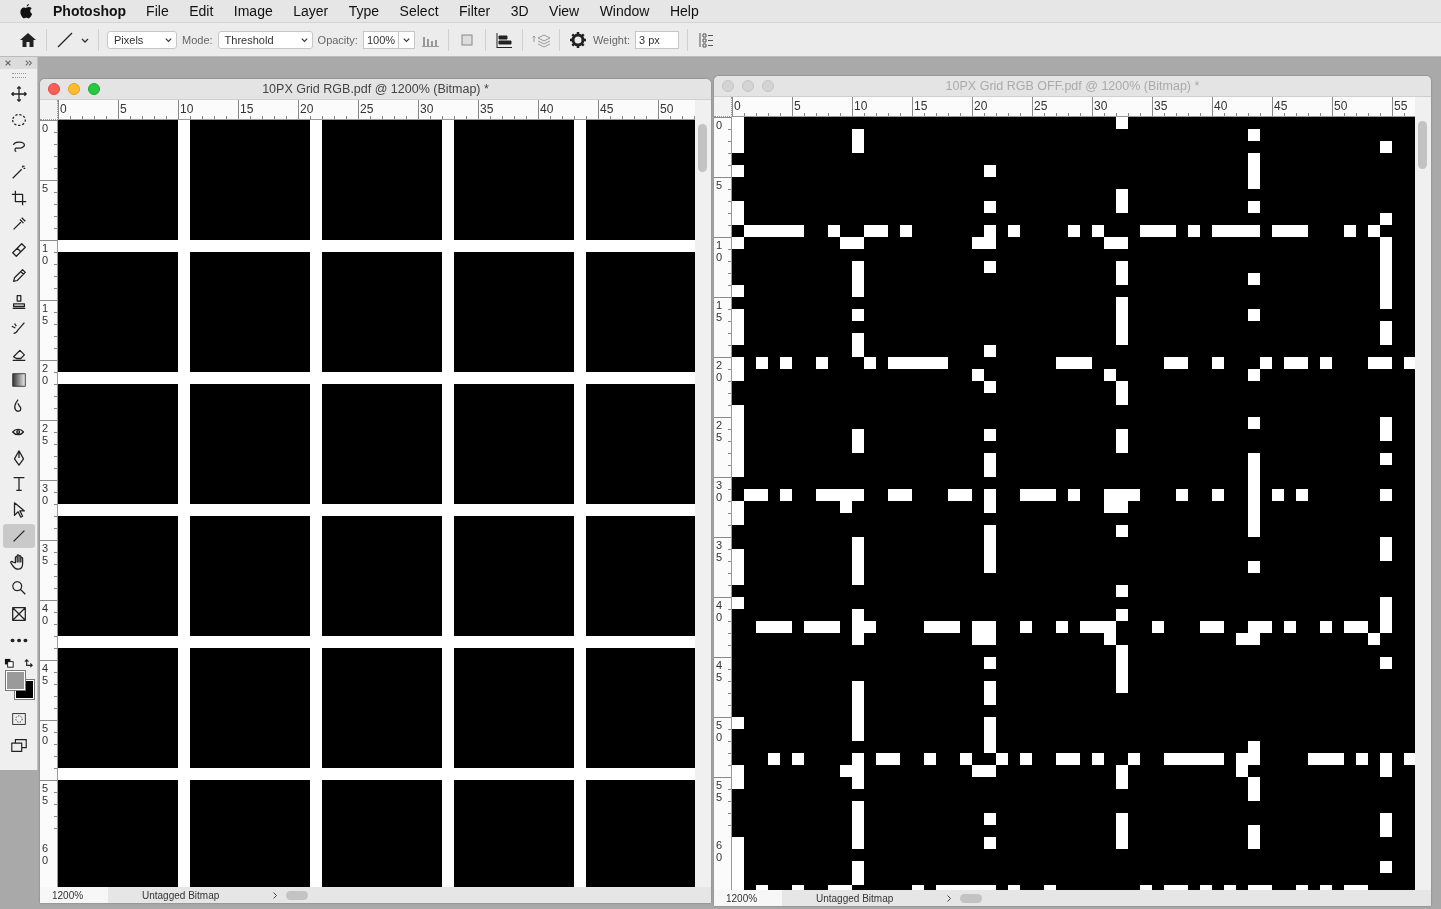 The image size is (1441, 909). I want to click on crop-icon, so click(18, 198).